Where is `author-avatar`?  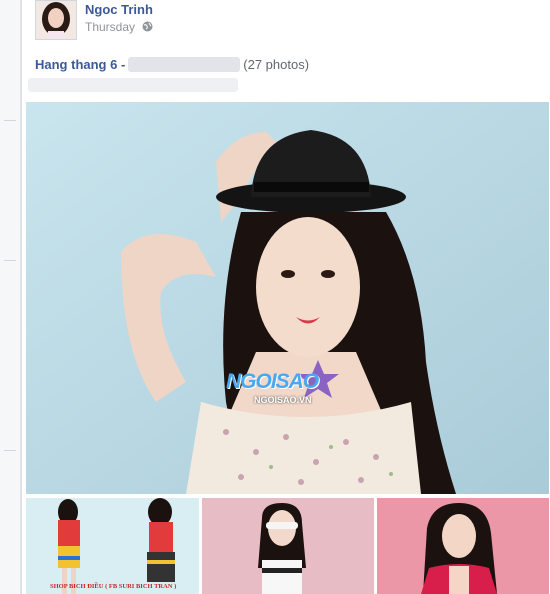
author-avatar is located at coordinates (56, 20).